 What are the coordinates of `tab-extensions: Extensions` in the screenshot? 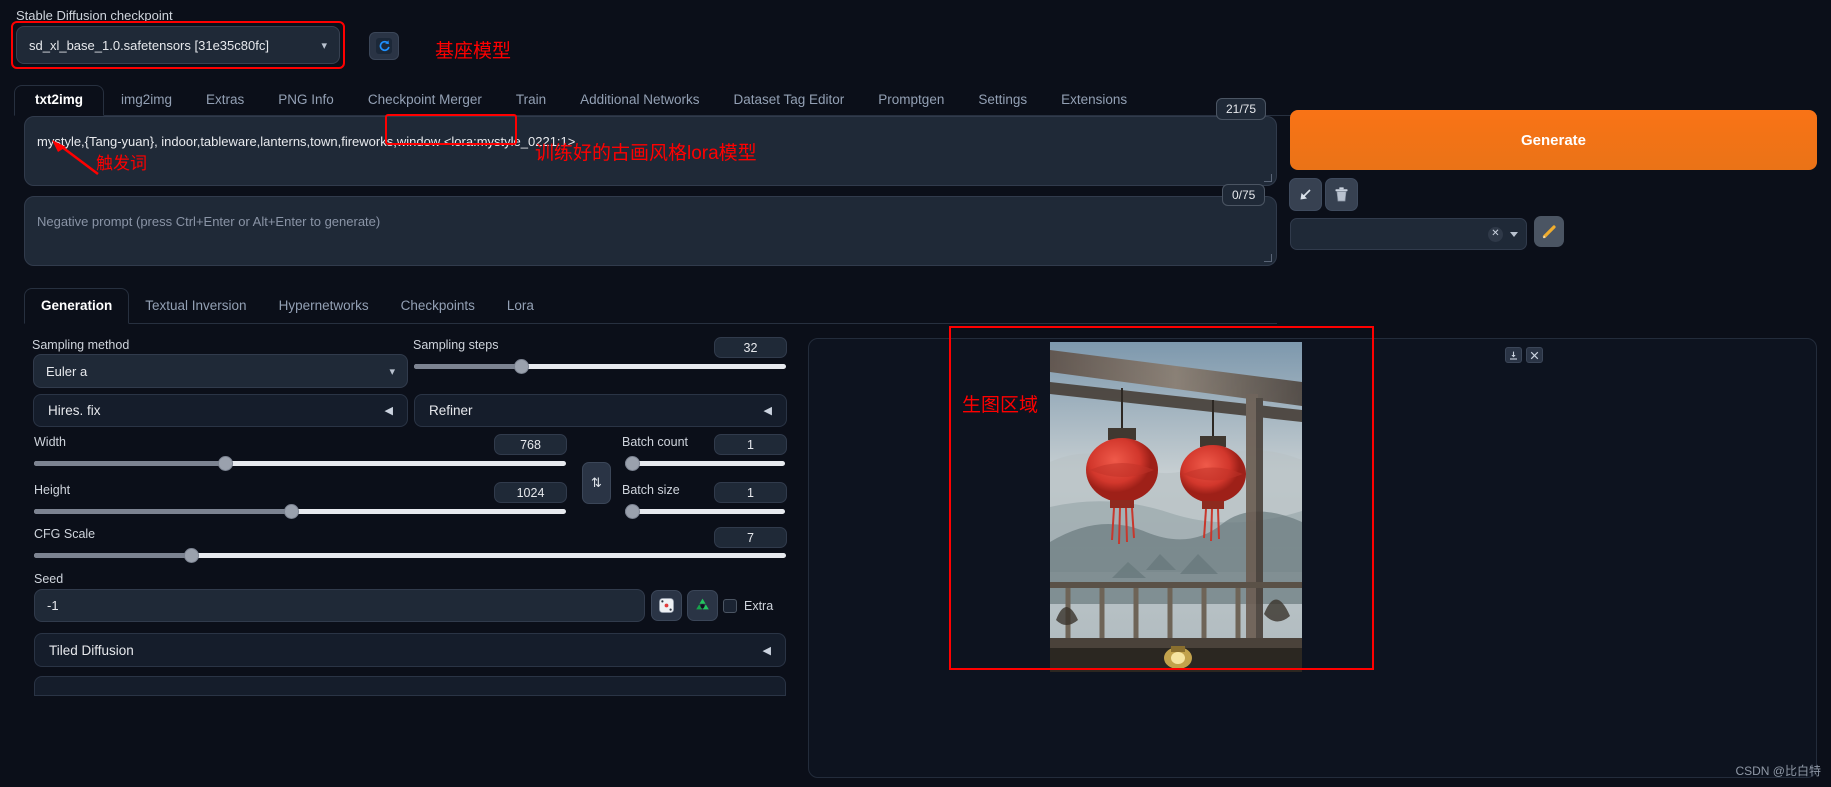 It's located at (1094, 100).